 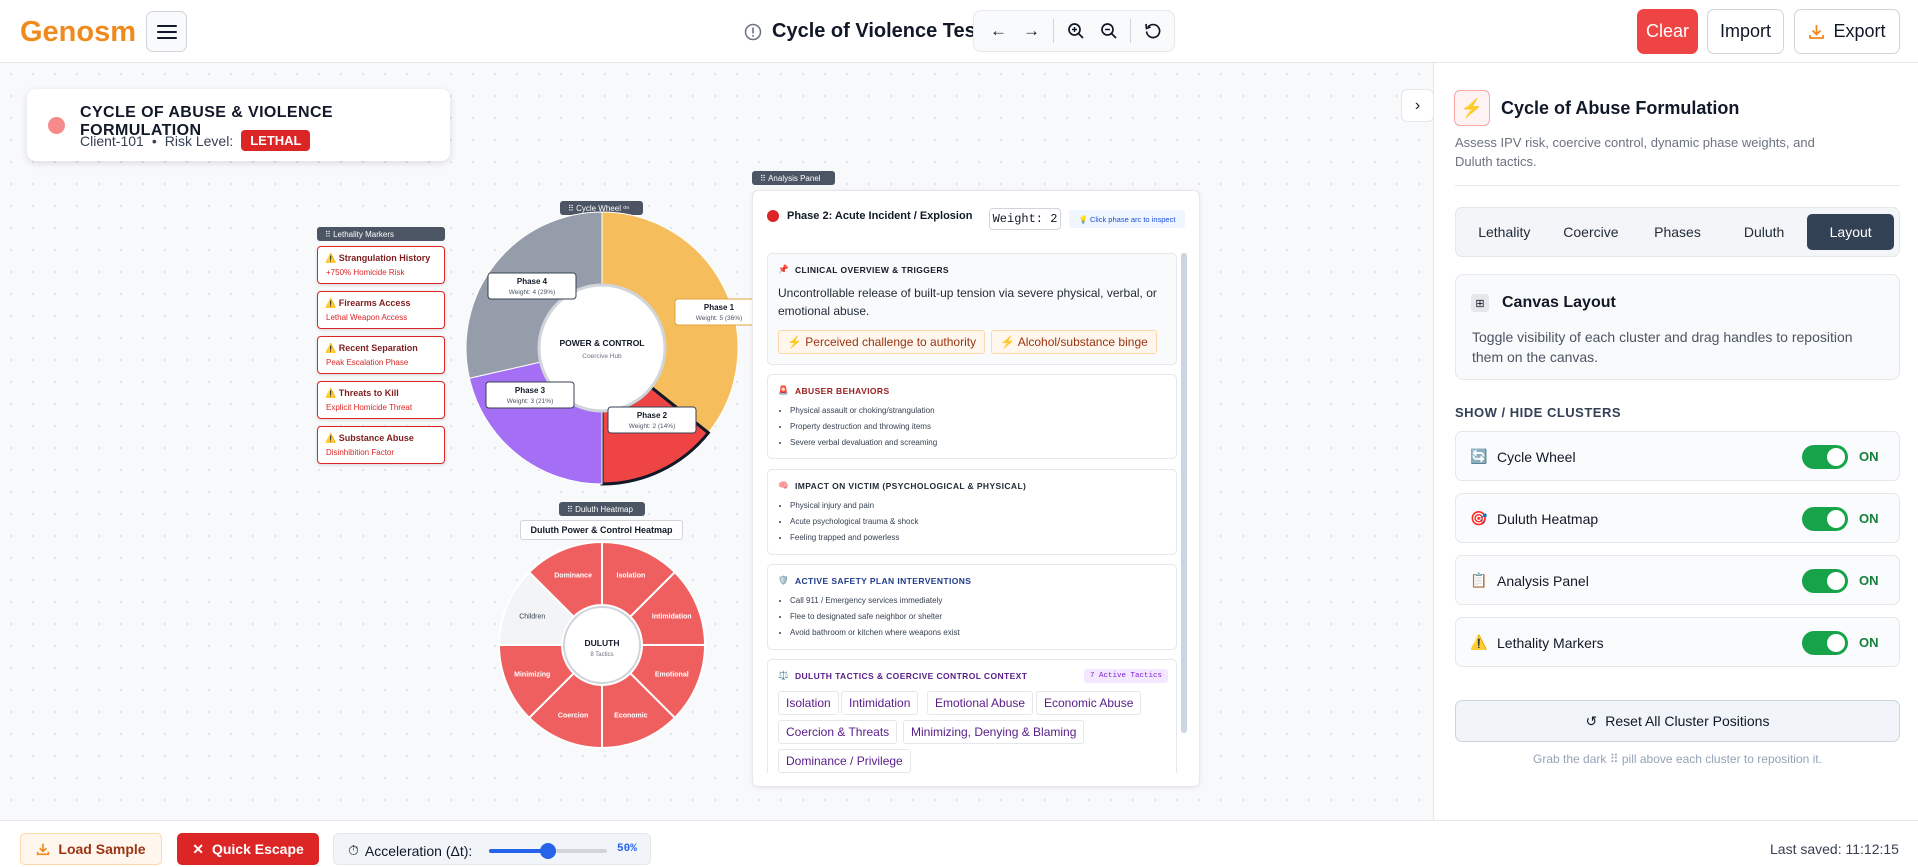 I want to click on trigger-text: Perceived challenge to authority, so click(x=891, y=342).